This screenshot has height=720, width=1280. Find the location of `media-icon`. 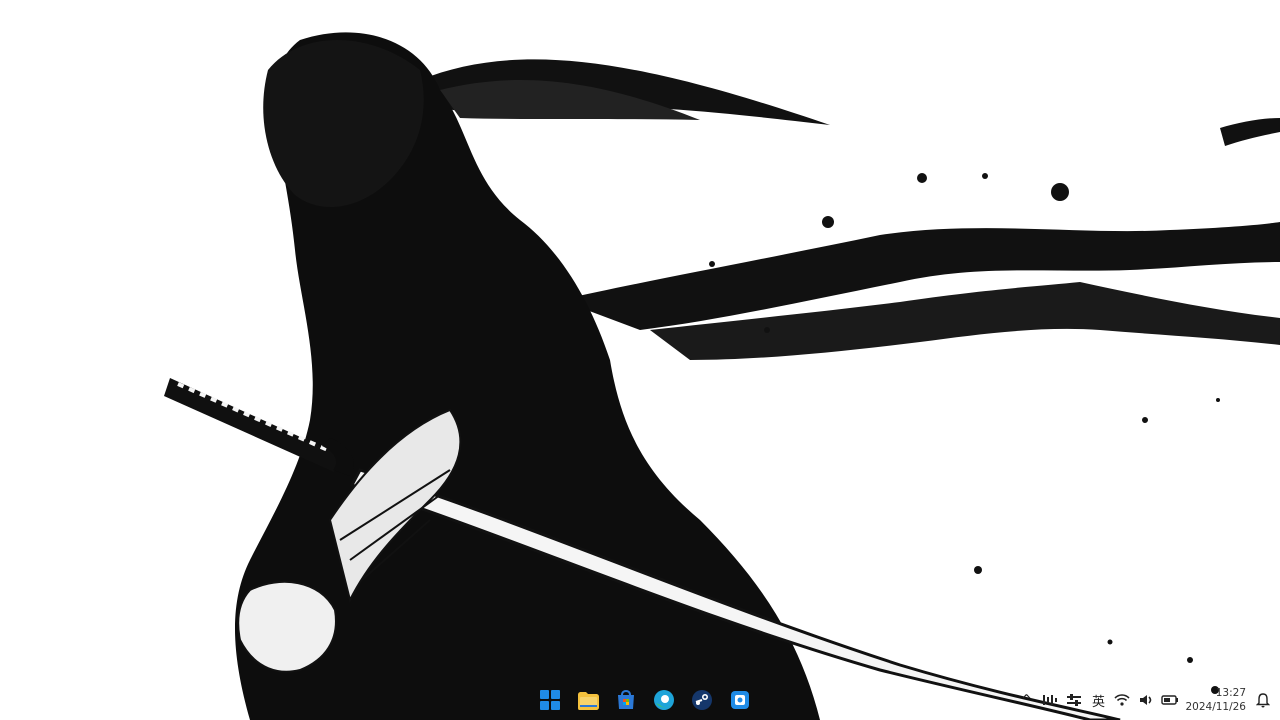

media-icon is located at coordinates (1050, 700).